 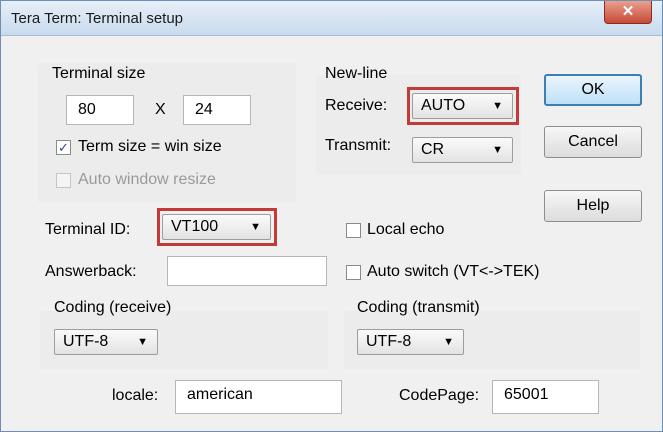 I want to click on coding-transmit-dropdown: UTF-8 ▼, so click(x=410, y=342).